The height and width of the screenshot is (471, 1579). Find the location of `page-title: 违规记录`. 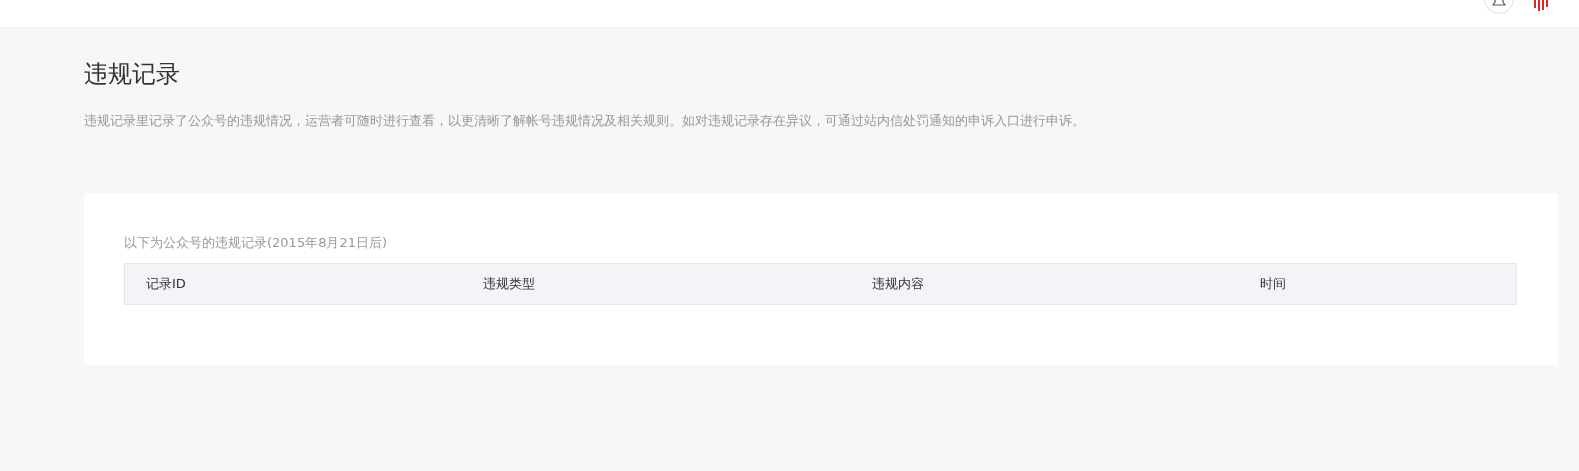

page-title: 违规记录 is located at coordinates (132, 74).